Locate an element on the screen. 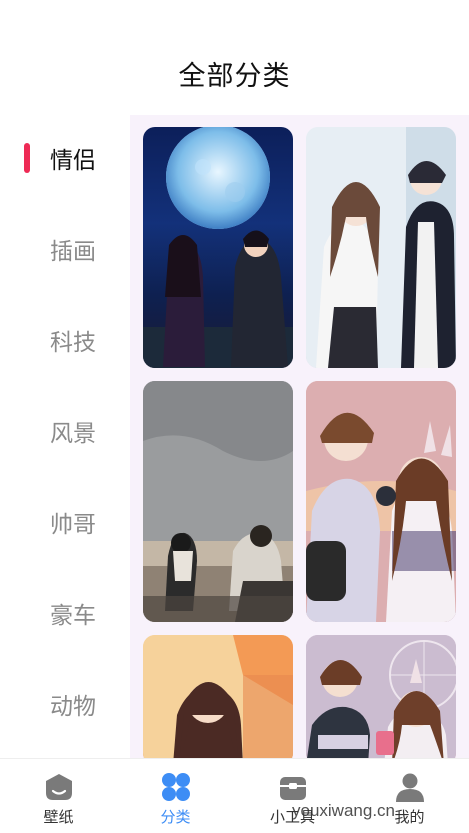 The height and width of the screenshot is (833, 469). tab-label: 分类 is located at coordinates (175, 817).